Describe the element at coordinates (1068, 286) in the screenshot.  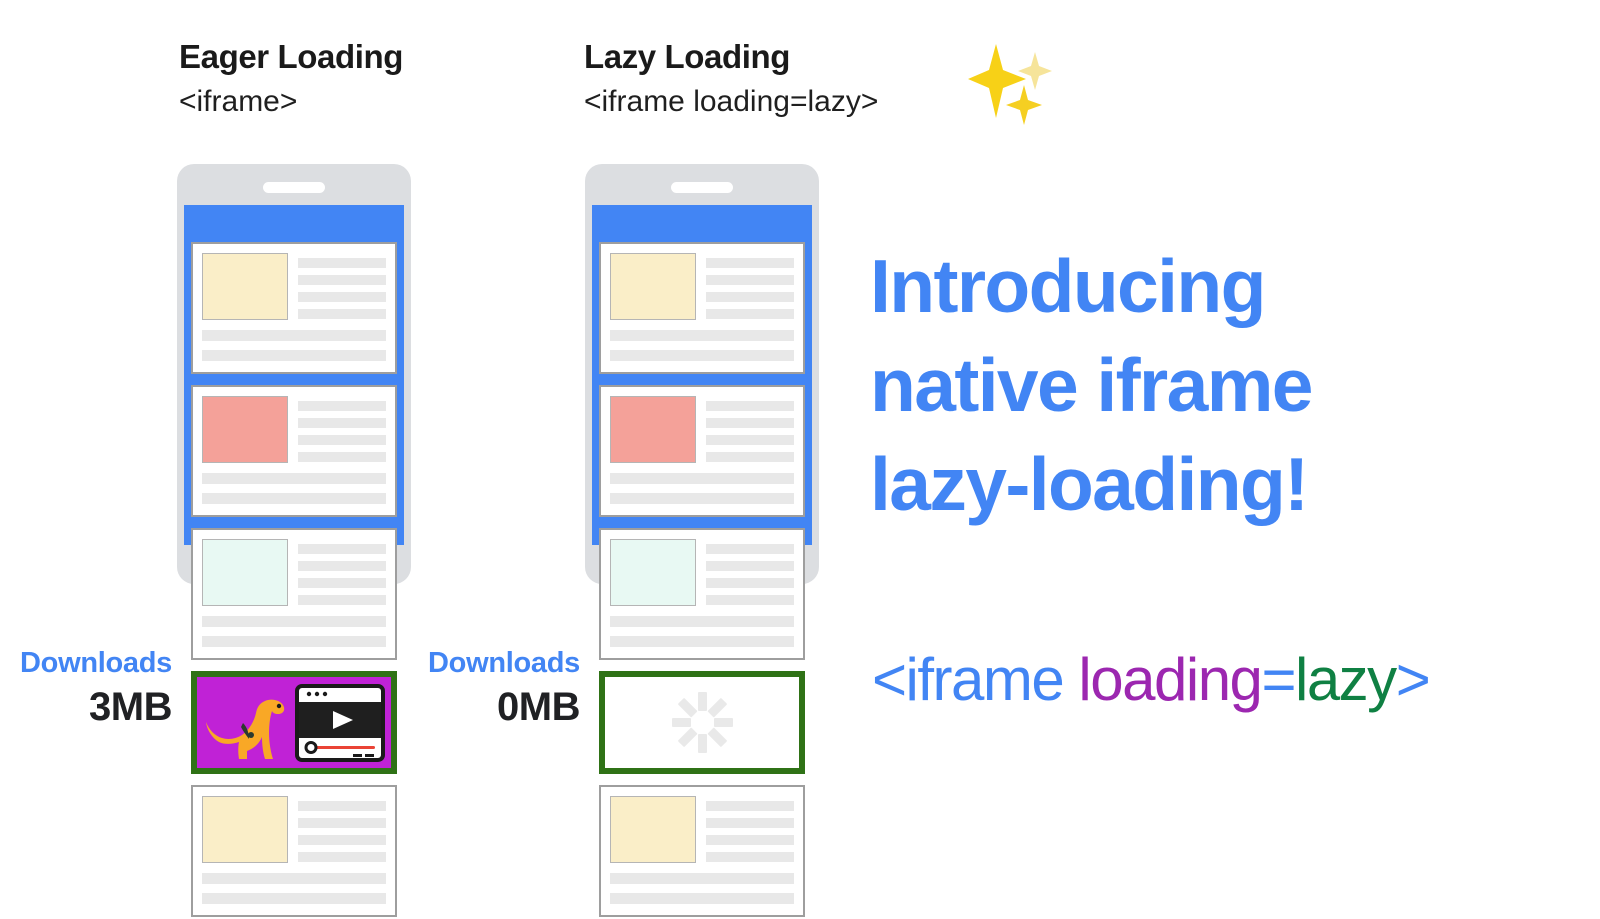
I see `headline-line-1: Introducing` at that location.